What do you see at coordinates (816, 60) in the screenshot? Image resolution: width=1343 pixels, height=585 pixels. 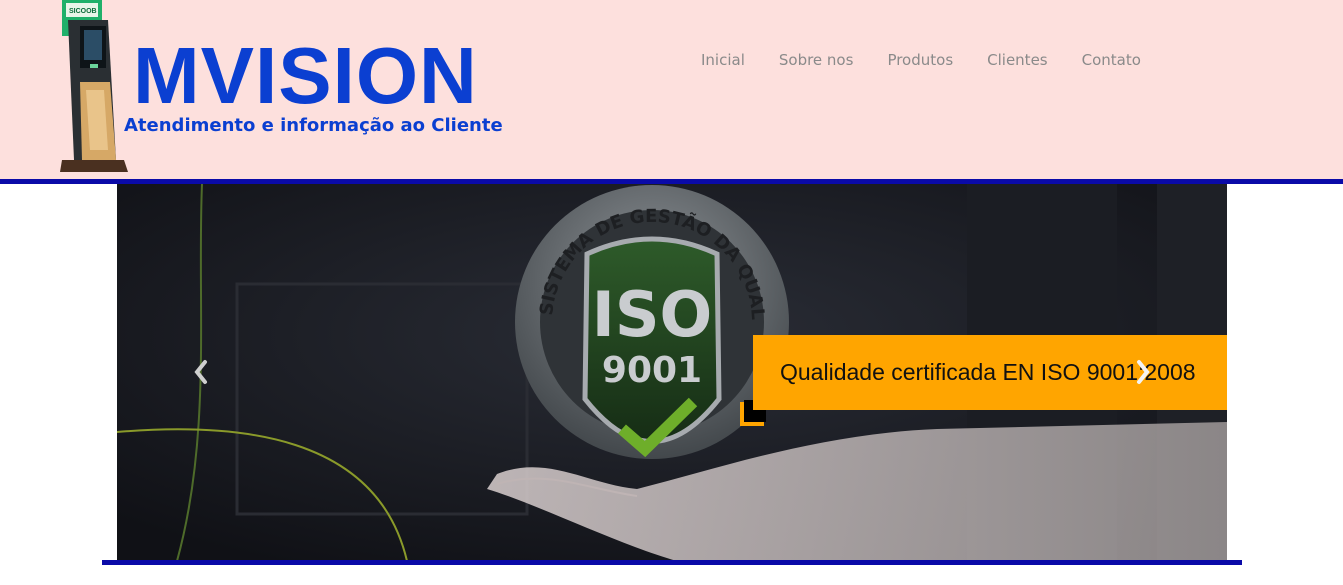 I see `nav-item-sobre-nos: Sobre nos` at bounding box center [816, 60].